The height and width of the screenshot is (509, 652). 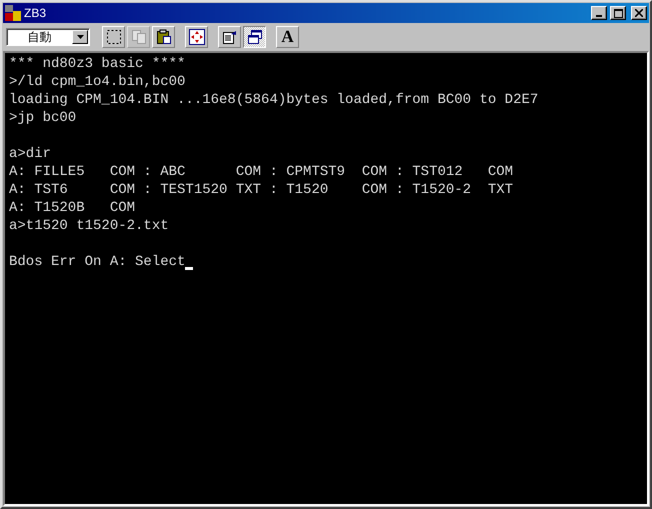 I want to click on selection-icon, so click(x=114, y=37).